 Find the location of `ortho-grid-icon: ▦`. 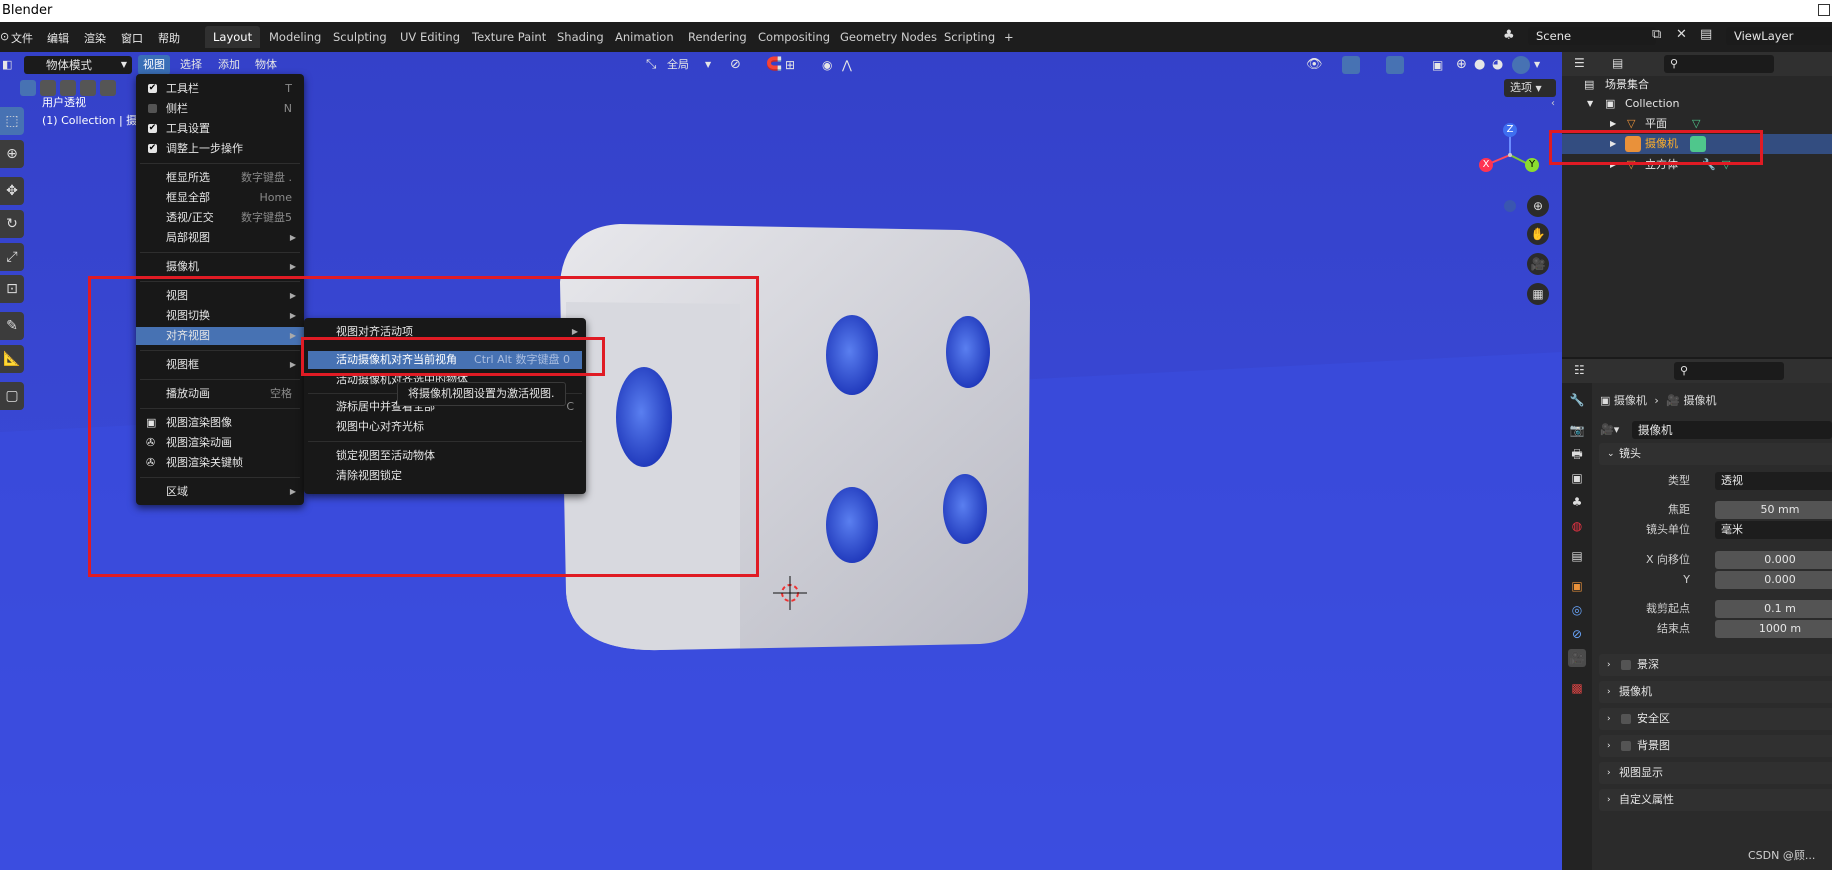

ortho-grid-icon: ▦ is located at coordinates (1538, 294).